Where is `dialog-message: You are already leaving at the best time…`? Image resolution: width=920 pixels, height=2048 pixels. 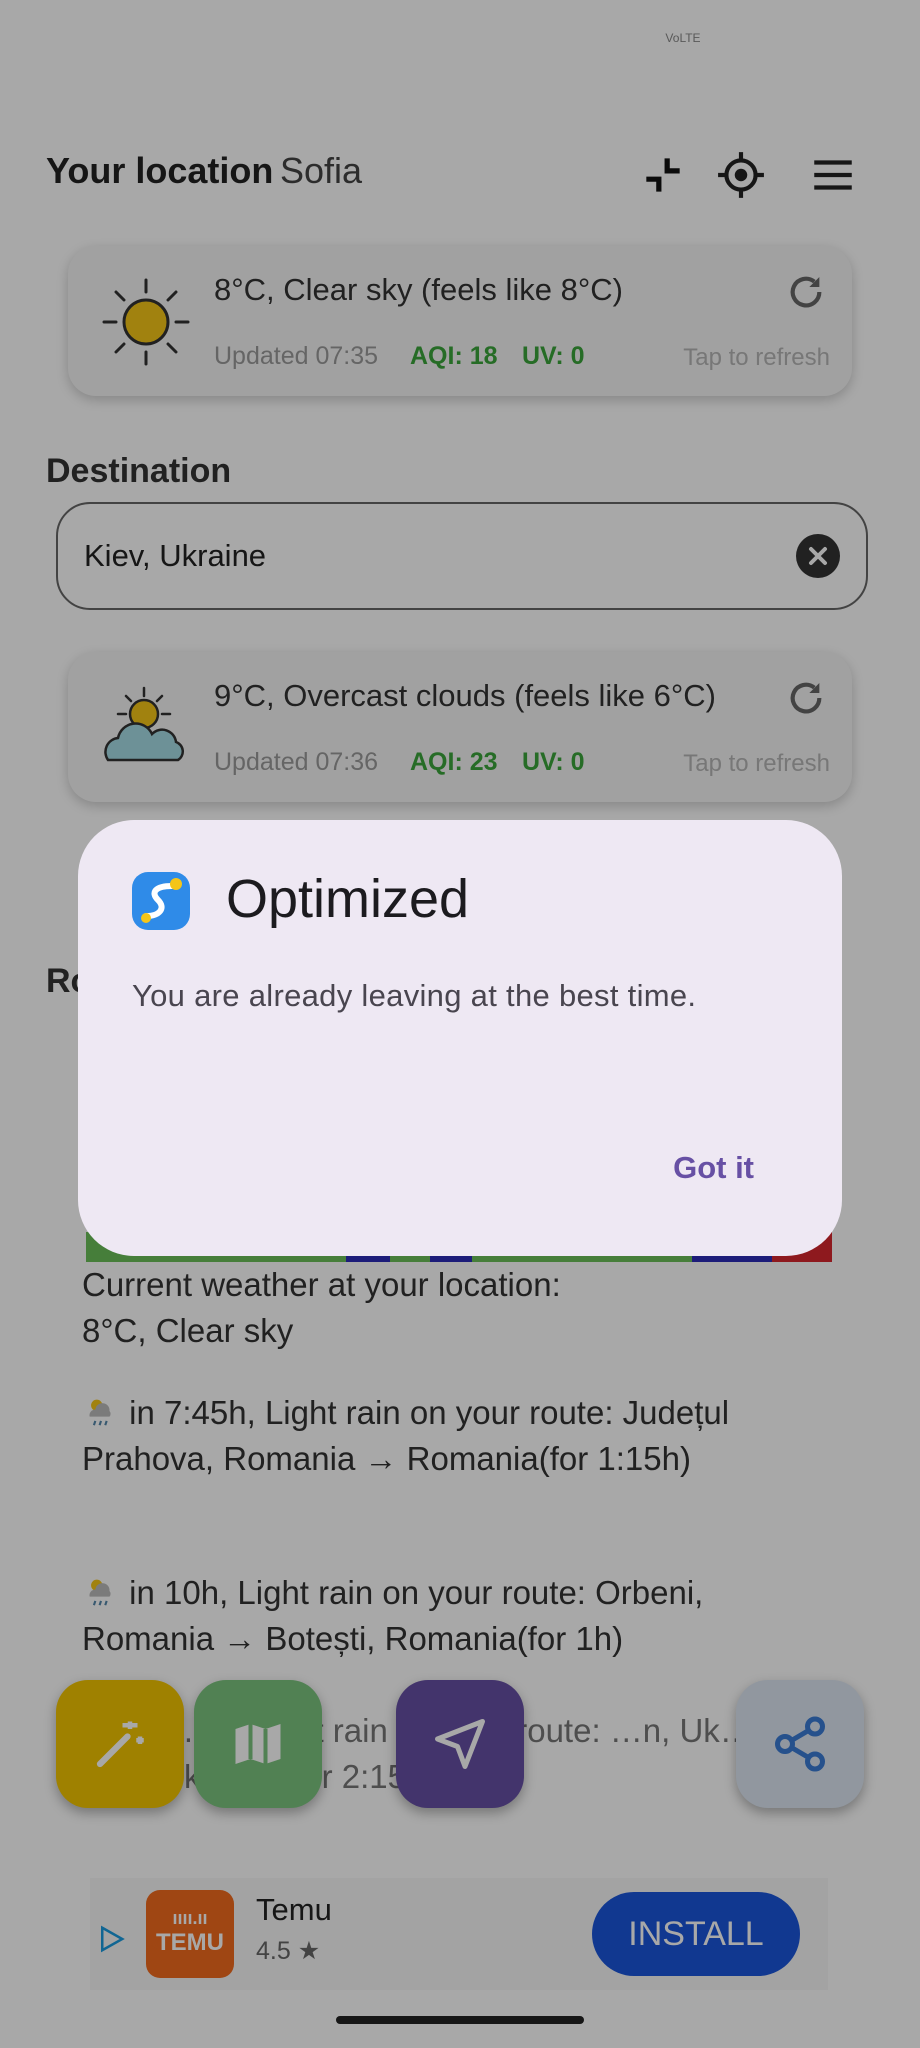
dialog-message: You are already leaving at the best time… is located at coordinates (414, 995).